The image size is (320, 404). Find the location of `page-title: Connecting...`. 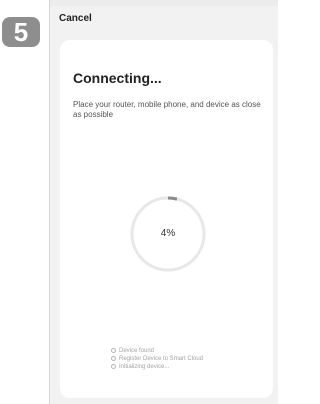

page-title: Connecting... is located at coordinates (117, 78).